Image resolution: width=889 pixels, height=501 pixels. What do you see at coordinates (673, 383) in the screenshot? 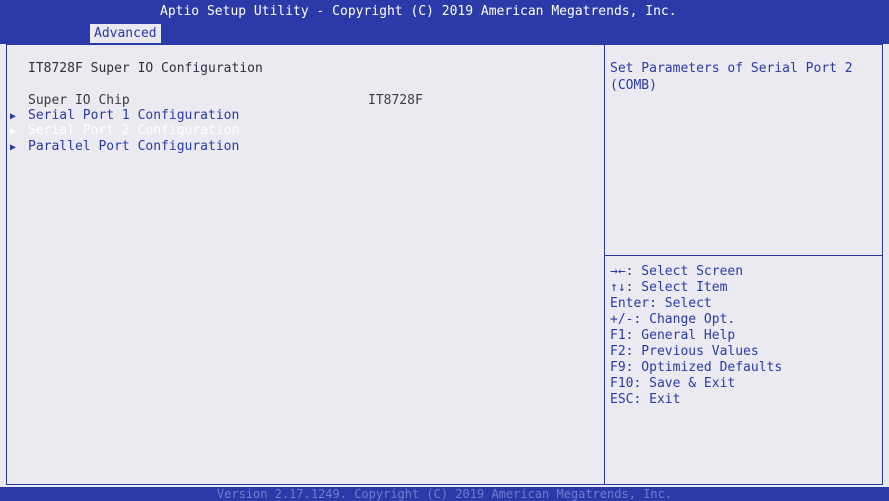
I see `key-hint: F10: Save & Exit` at bounding box center [673, 383].